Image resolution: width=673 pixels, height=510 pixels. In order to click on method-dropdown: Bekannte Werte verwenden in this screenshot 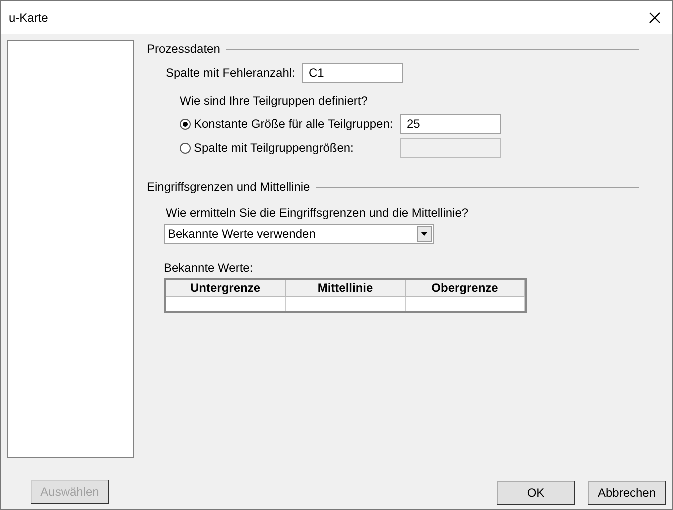, I will do `click(299, 234)`.